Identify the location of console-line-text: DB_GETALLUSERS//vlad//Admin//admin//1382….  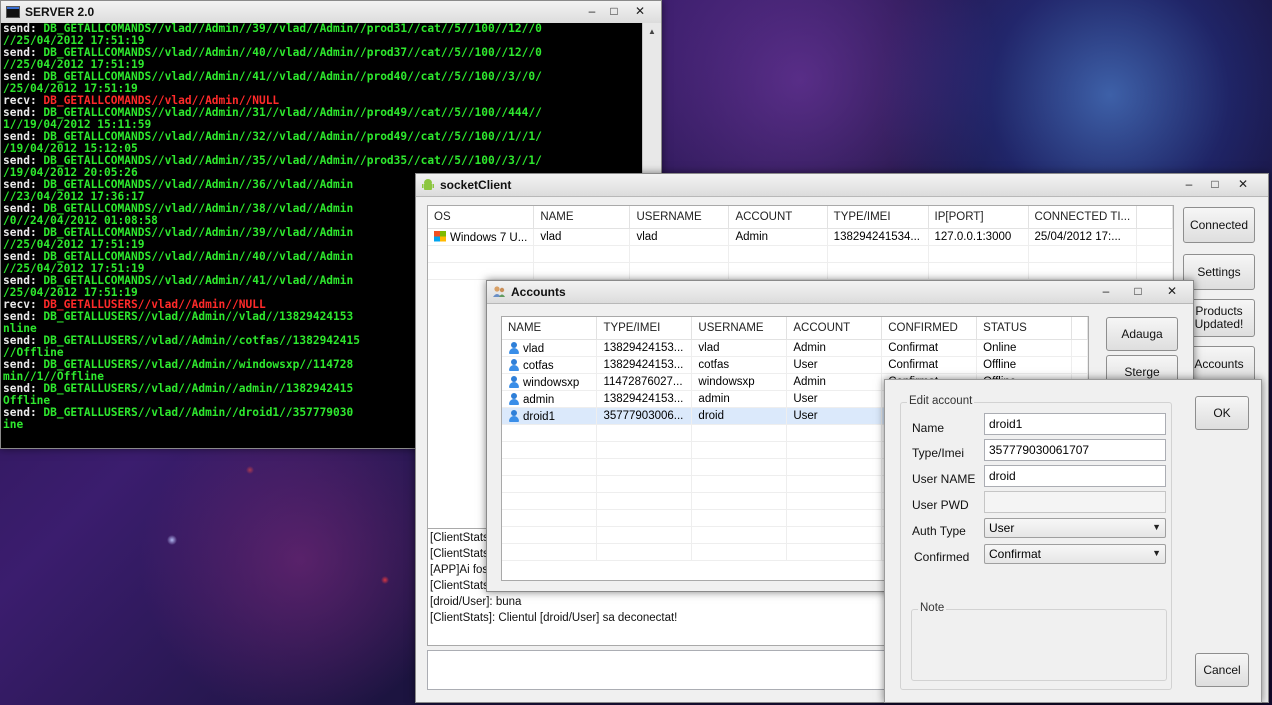
(195, 388).